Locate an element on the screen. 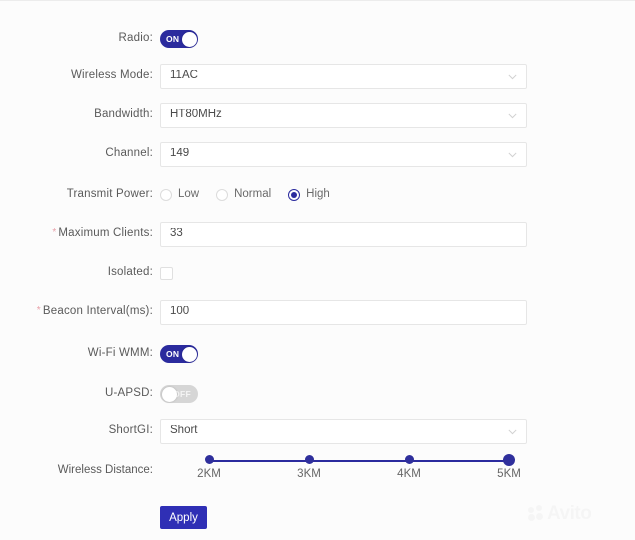 The image size is (635, 540). form-row-shortgi: ShortGI: Short is located at coordinates (317, 431).